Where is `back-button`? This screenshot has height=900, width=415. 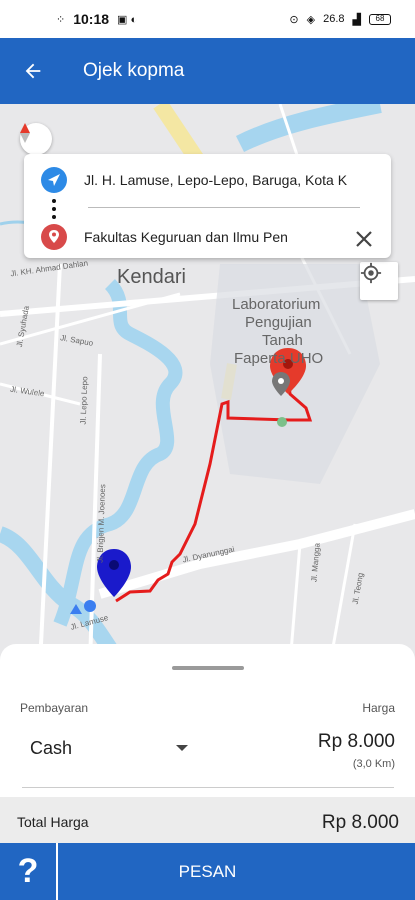
back-button is located at coordinates (33, 71).